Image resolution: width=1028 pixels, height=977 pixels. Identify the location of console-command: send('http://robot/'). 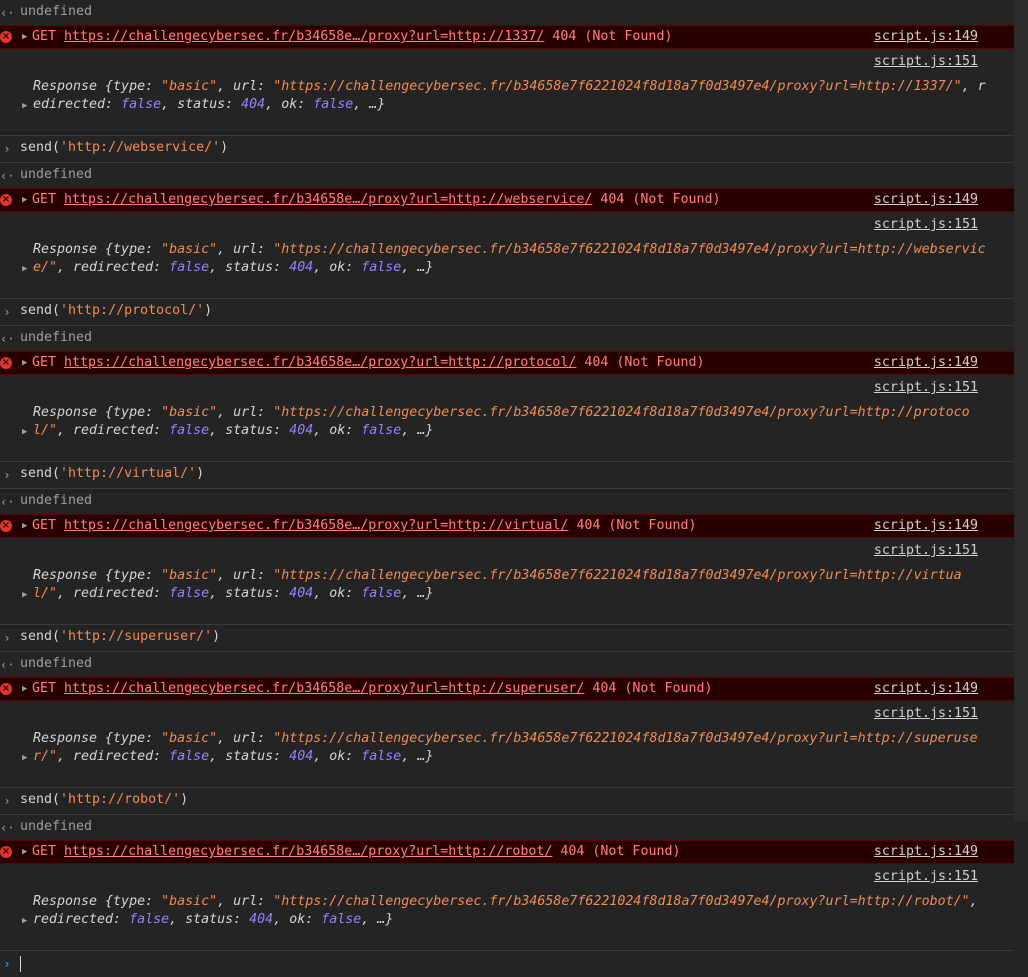
(104, 799).